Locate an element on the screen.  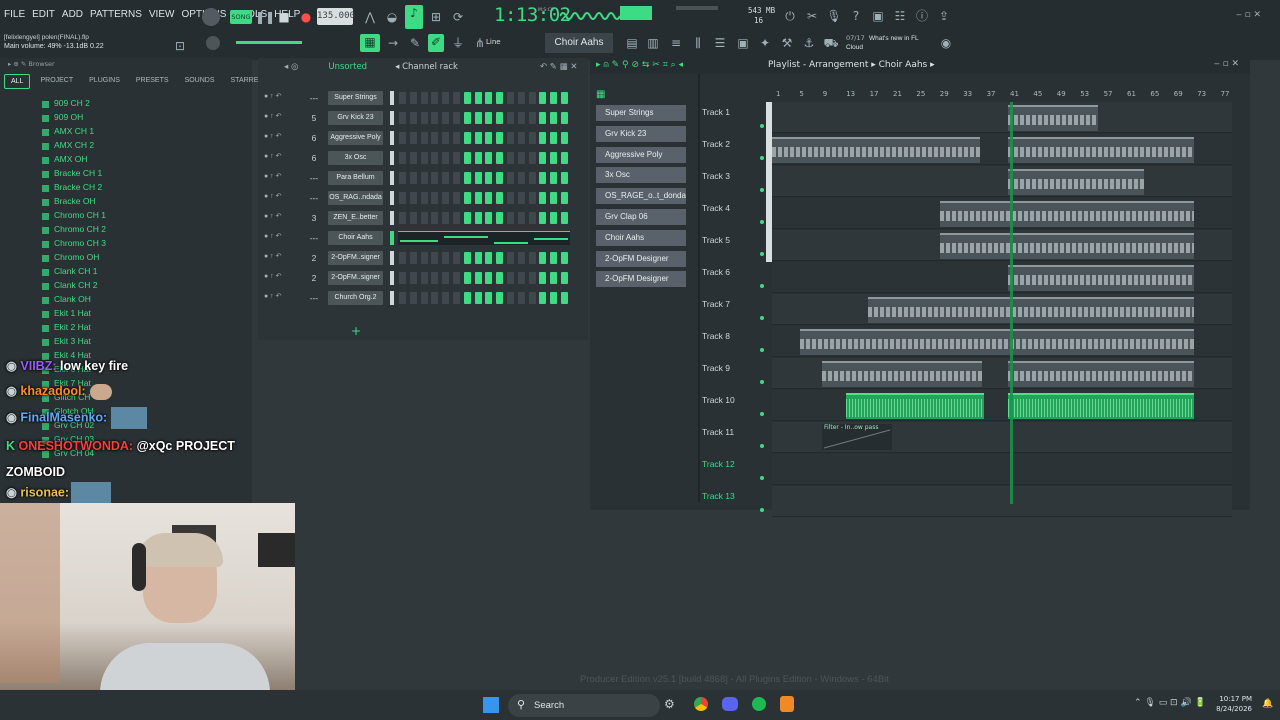
browser-tab-all: ALL is located at coordinates (17, 81).